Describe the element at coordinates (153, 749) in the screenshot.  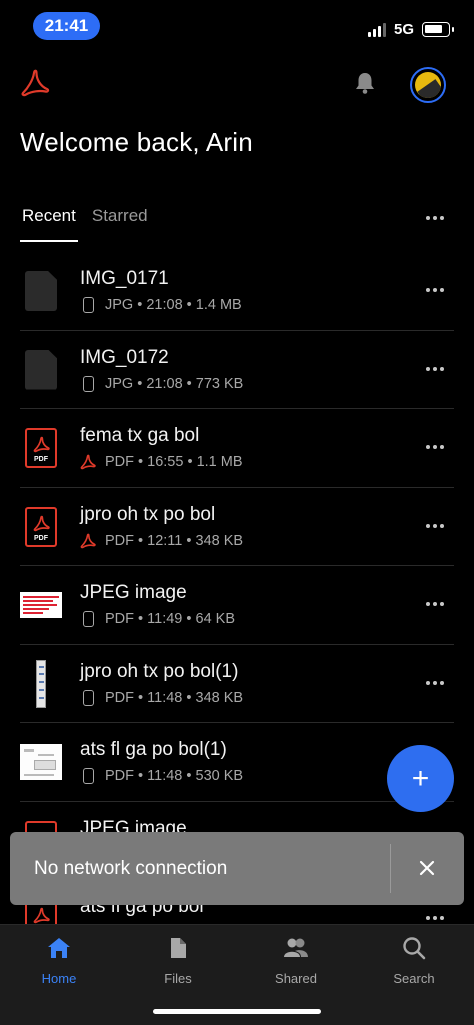
I see `file-name: ats fl ga po bol(1)` at that location.